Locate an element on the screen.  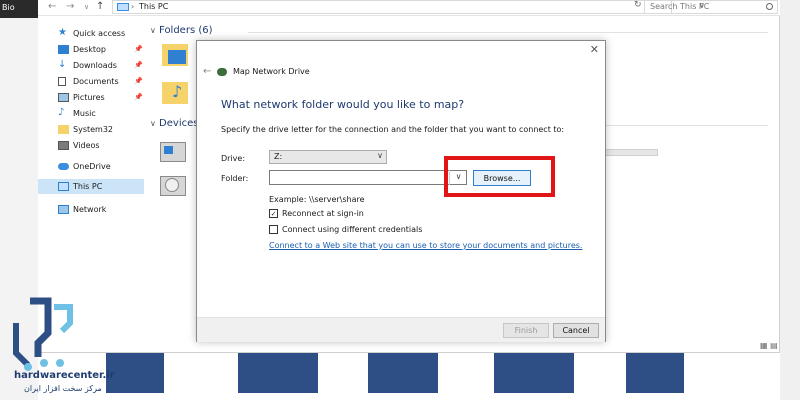
sidebar-item-label: Pictures is located at coordinates (89, 97).